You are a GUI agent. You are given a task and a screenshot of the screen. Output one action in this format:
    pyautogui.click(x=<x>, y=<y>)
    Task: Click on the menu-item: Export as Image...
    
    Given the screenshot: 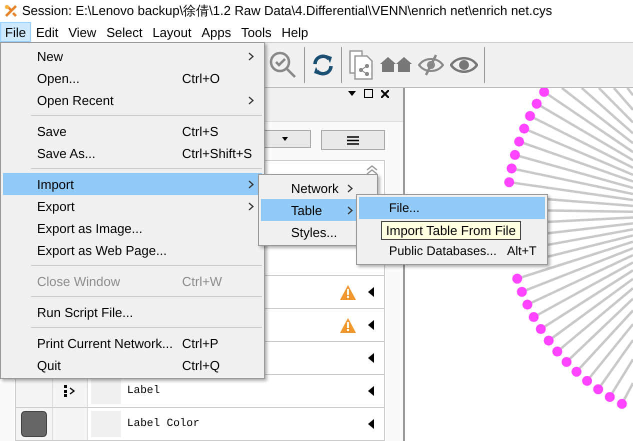 What is the action you would take?
    pyautogui.click(x=132, y=228)
    